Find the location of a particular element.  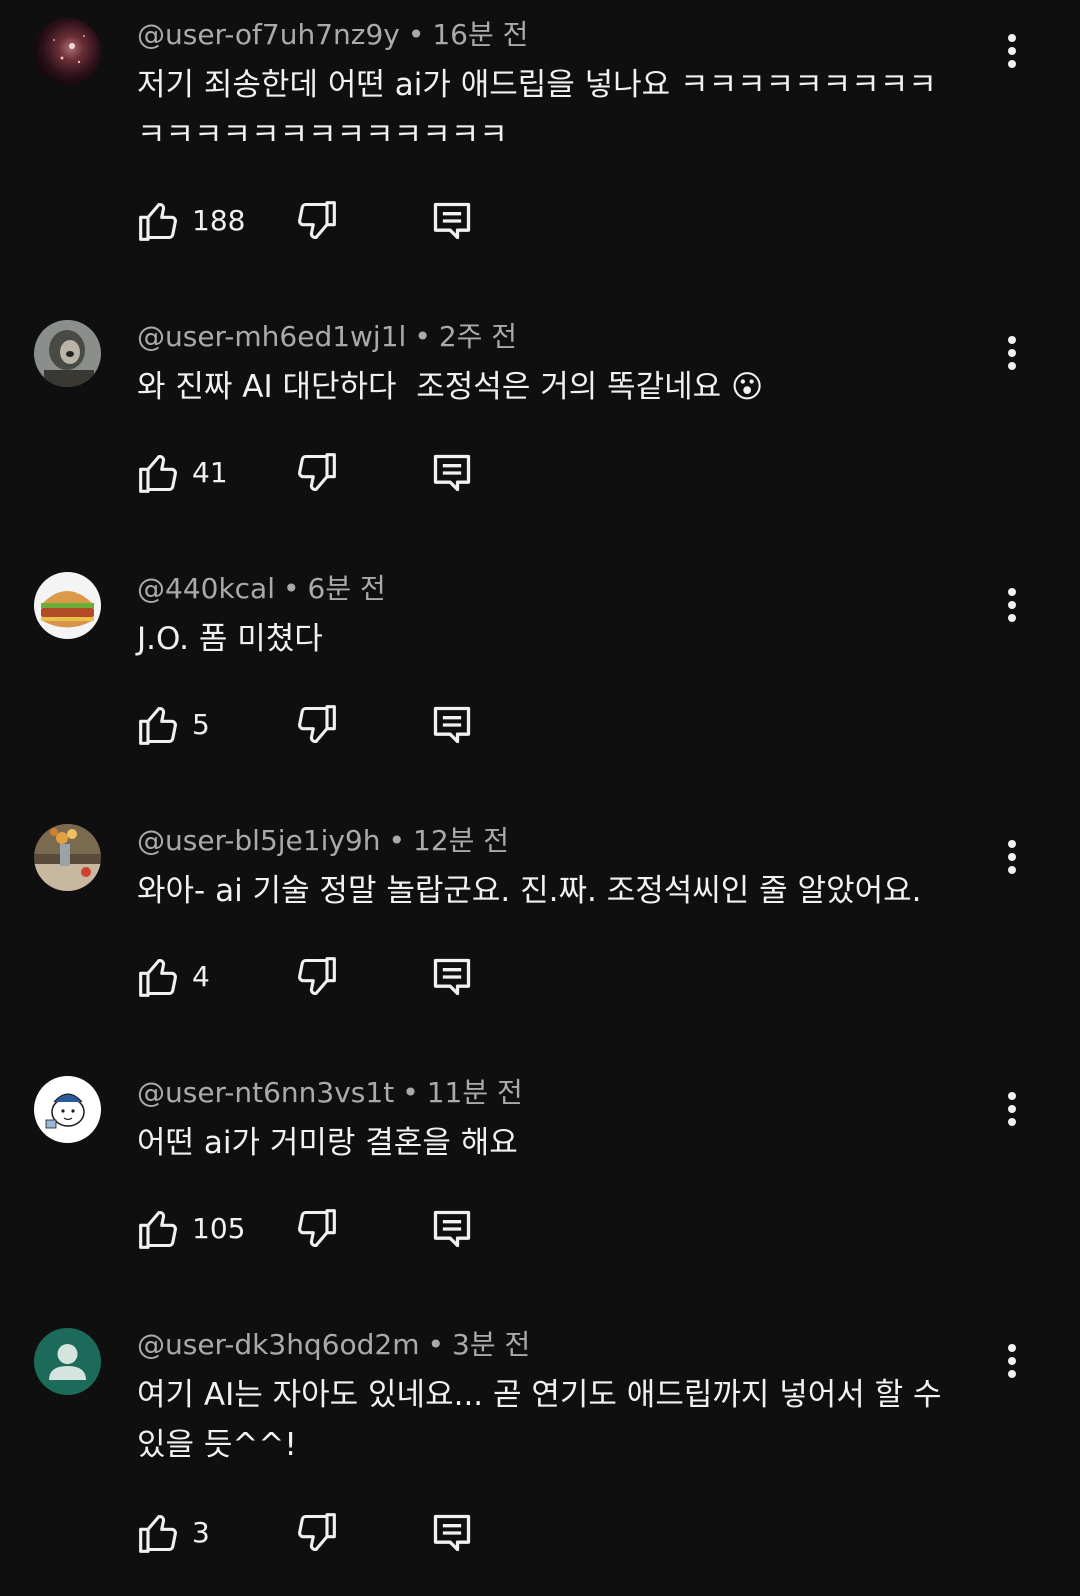

comment-actions: 105 is located at coordinates (337, 1231).